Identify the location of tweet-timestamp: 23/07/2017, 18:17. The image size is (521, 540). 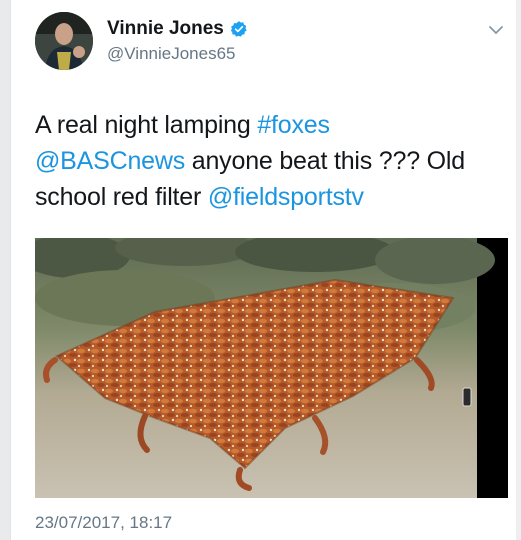
(103, 523).